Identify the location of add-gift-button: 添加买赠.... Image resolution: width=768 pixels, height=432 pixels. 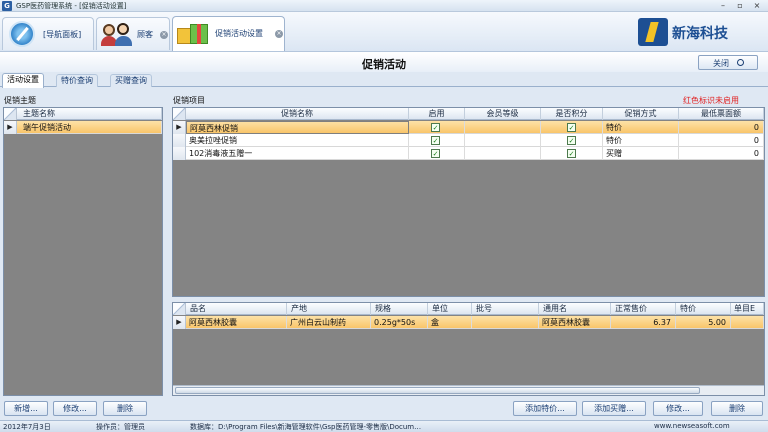
(614, 408).